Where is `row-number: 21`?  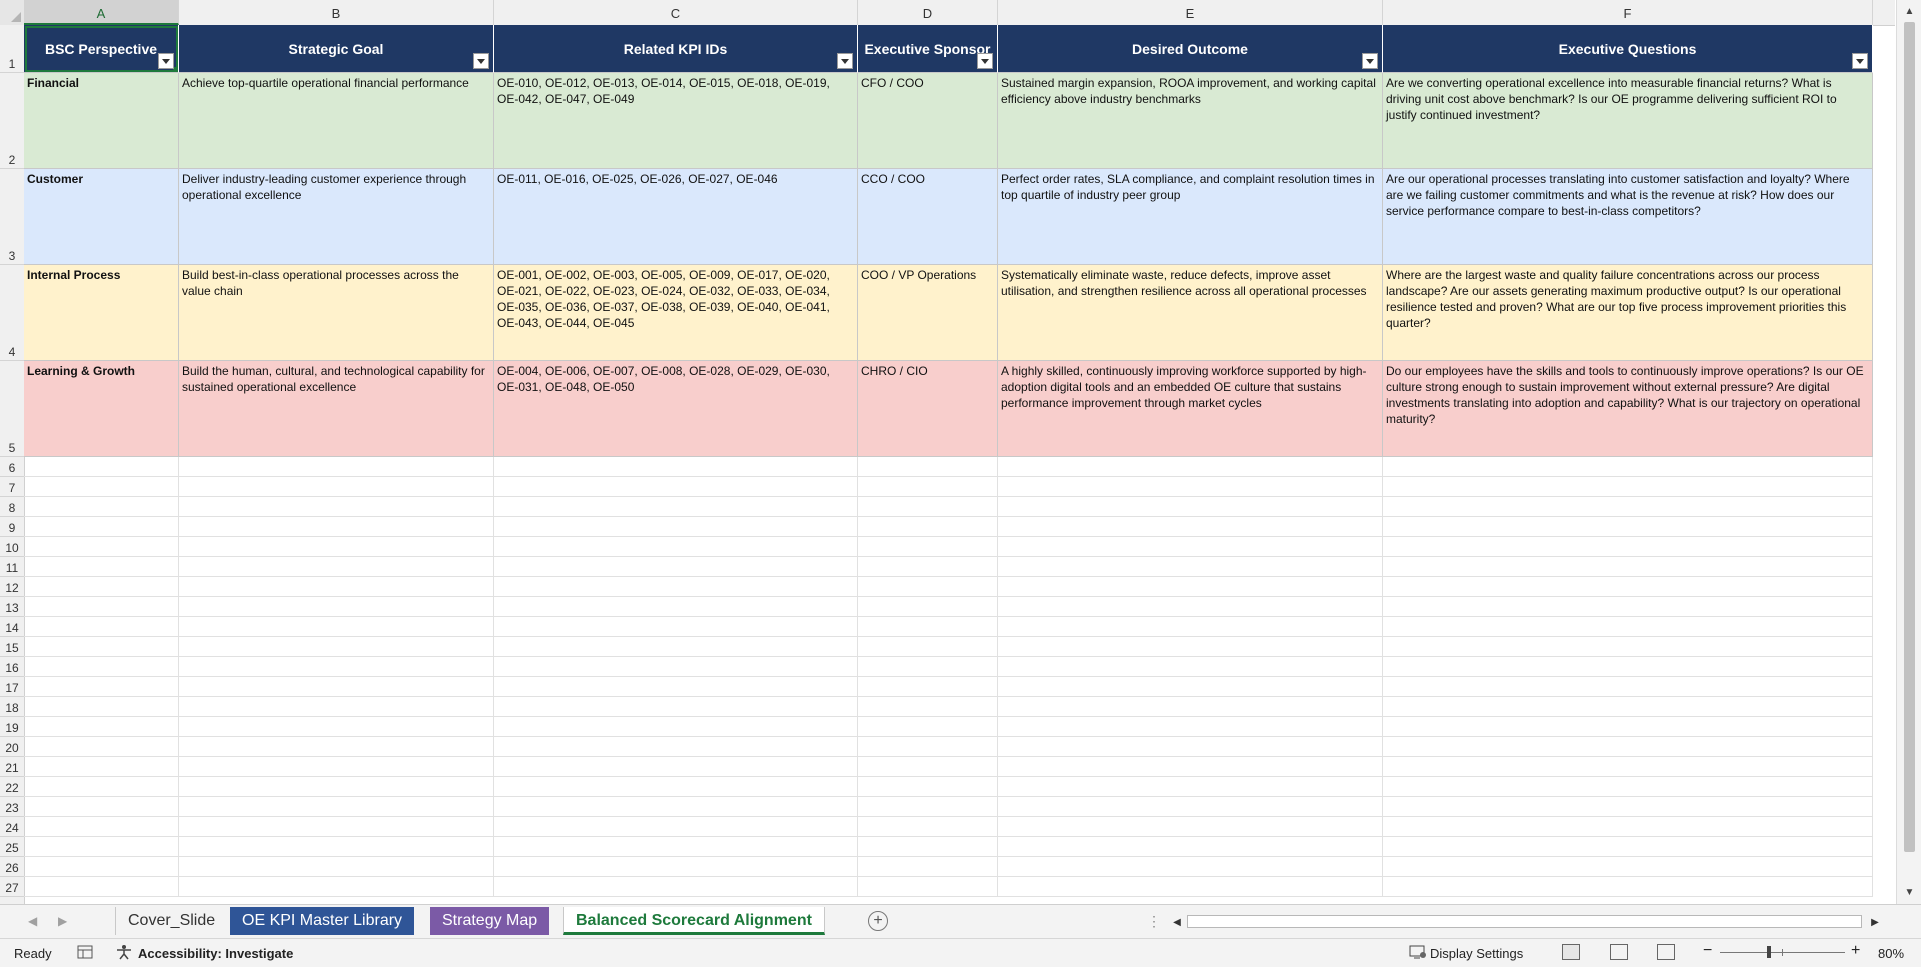 row-number: 21 is located at coordinates (12, 767).